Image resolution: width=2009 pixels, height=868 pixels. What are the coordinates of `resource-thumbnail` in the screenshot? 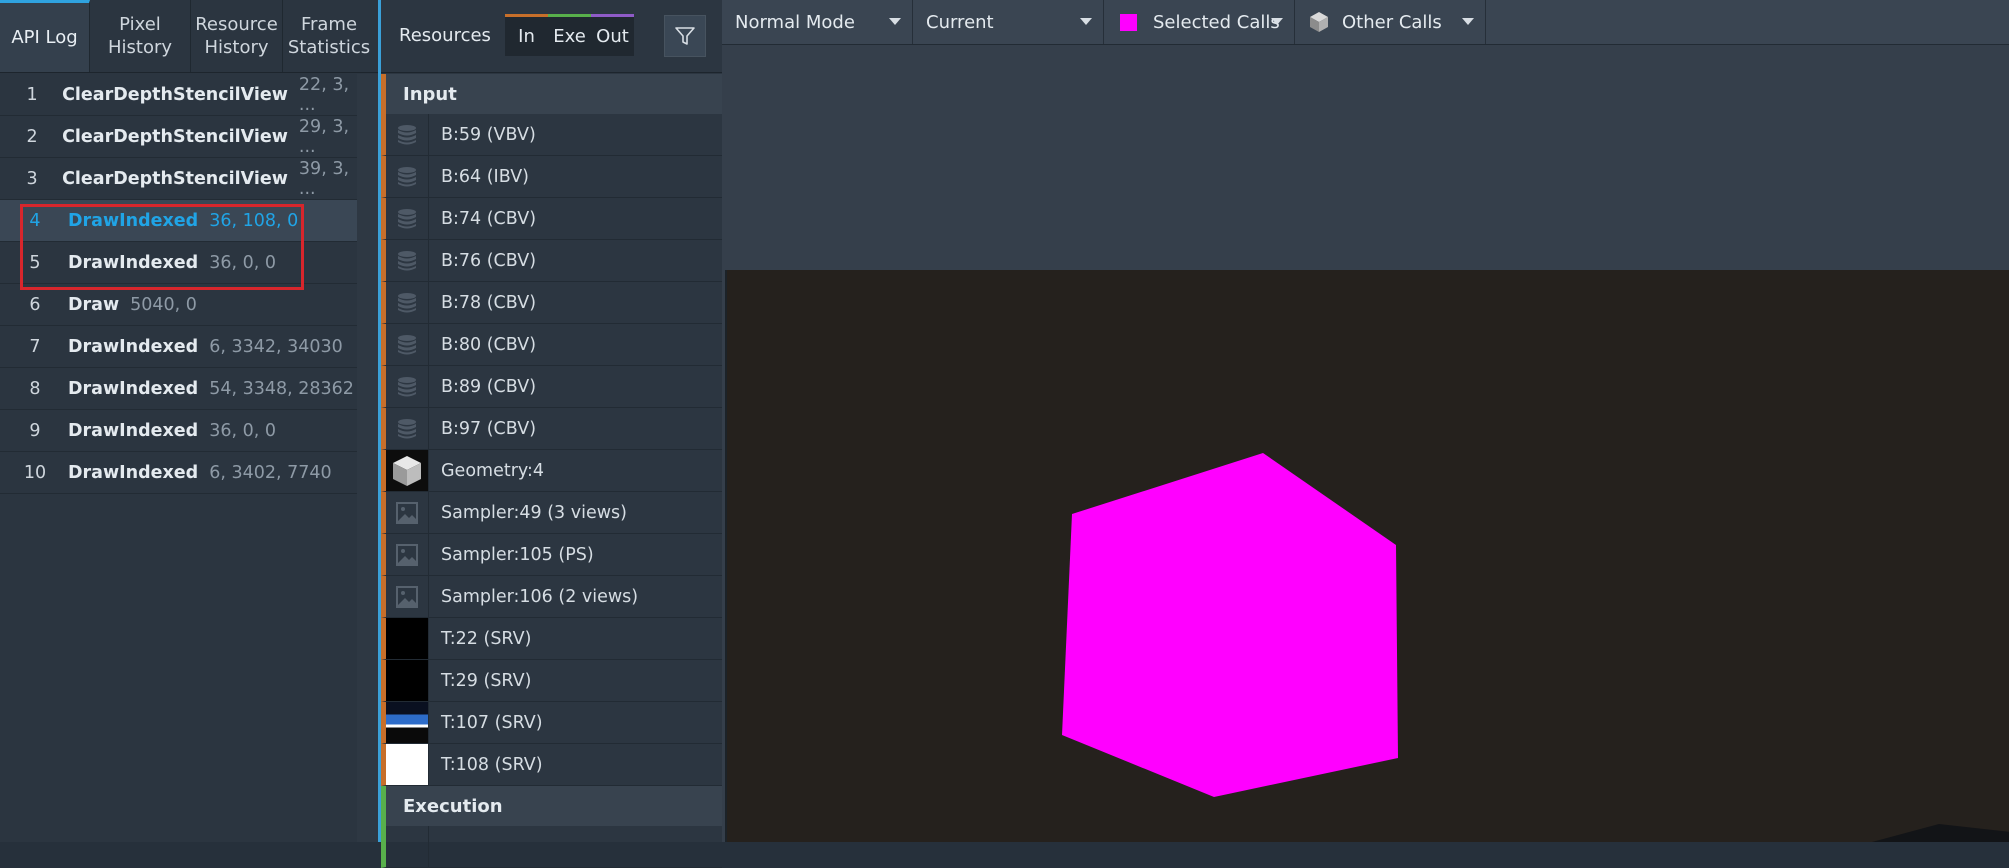 It's located at (407, 846).